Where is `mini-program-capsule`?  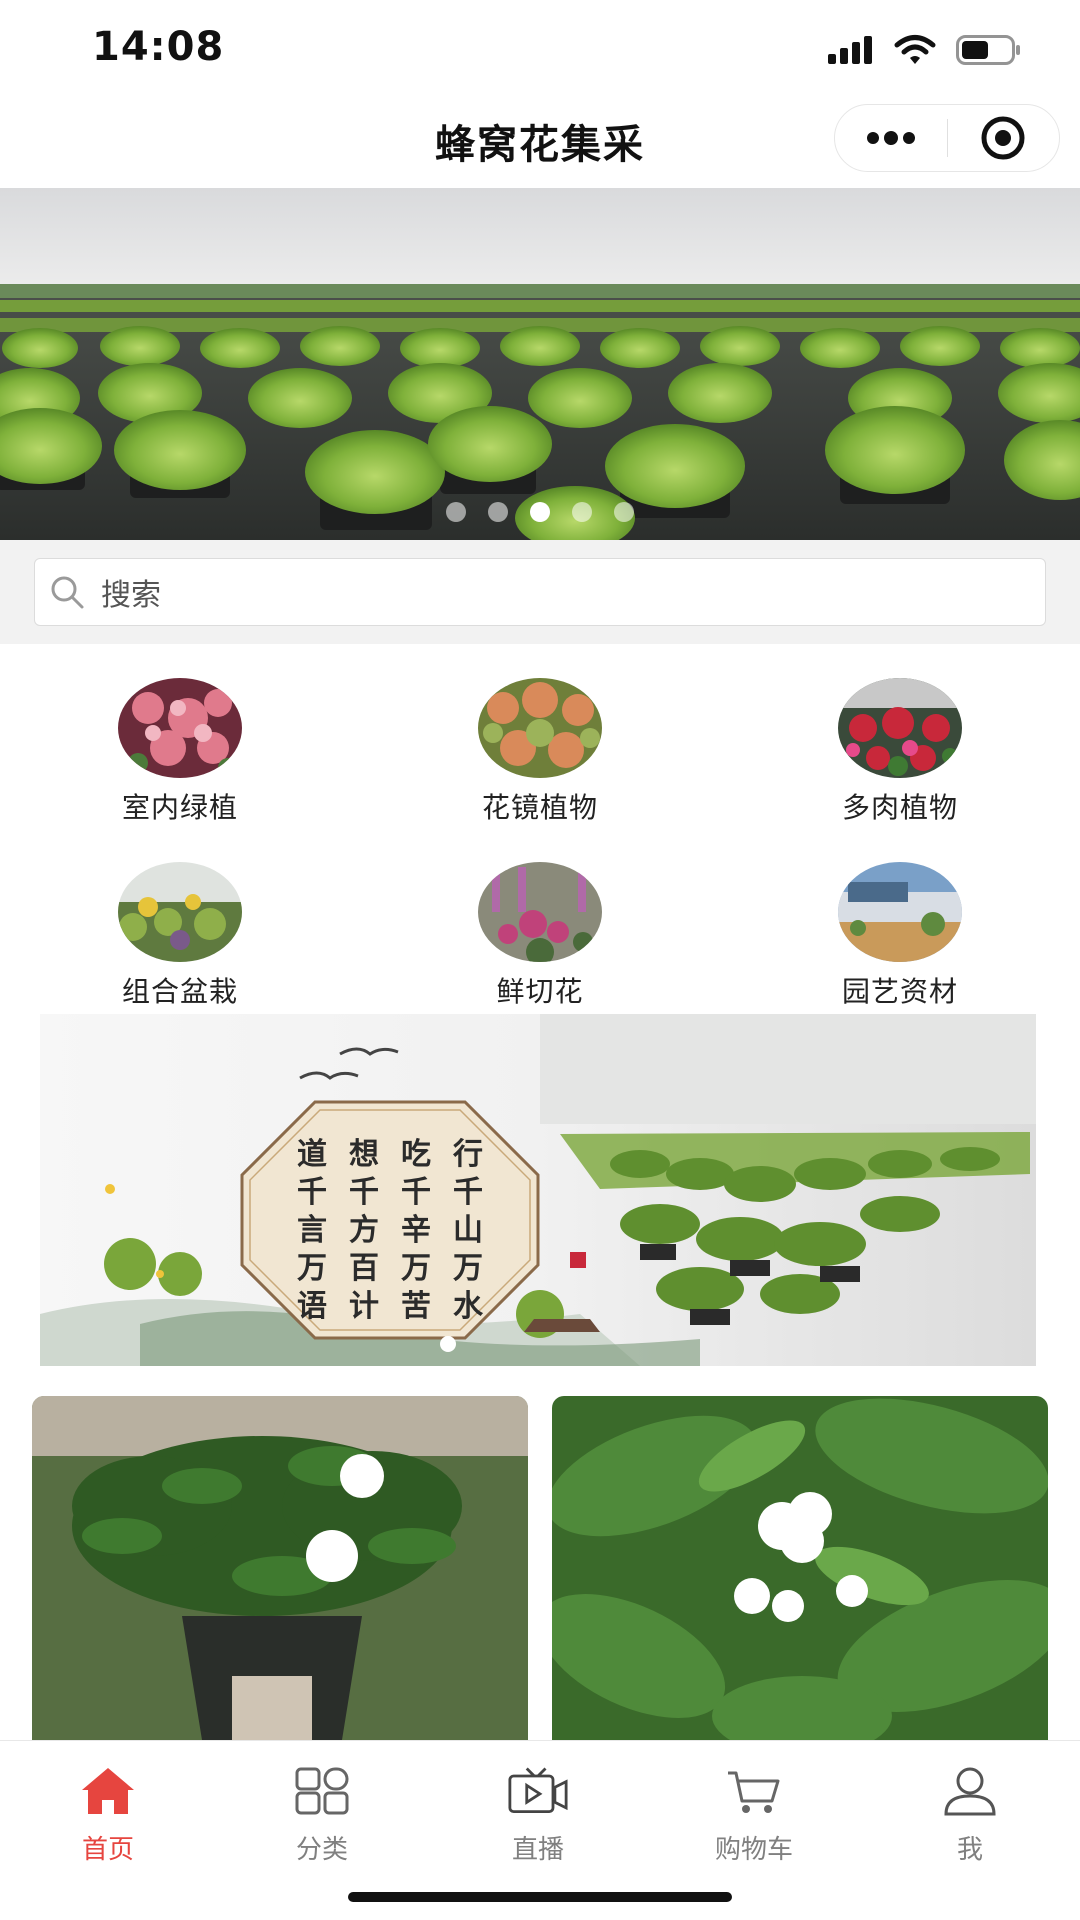
mini-program-capsule is located at coordinates (947, 138).